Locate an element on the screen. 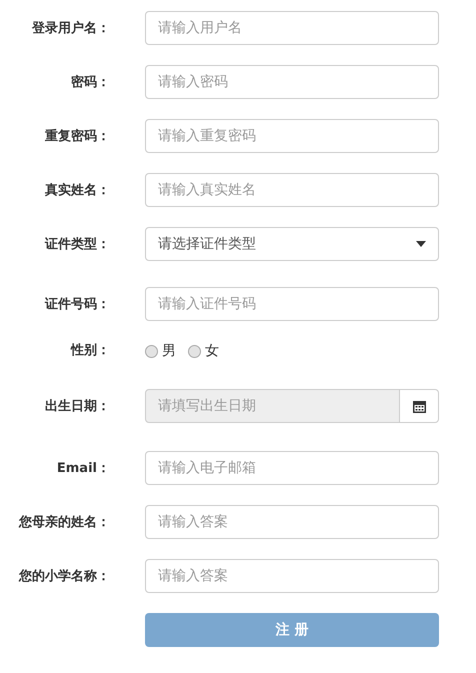 The width and height of the screenshot is (476, 673). field-label: 重复密码： is located at coordinates (77, 137).